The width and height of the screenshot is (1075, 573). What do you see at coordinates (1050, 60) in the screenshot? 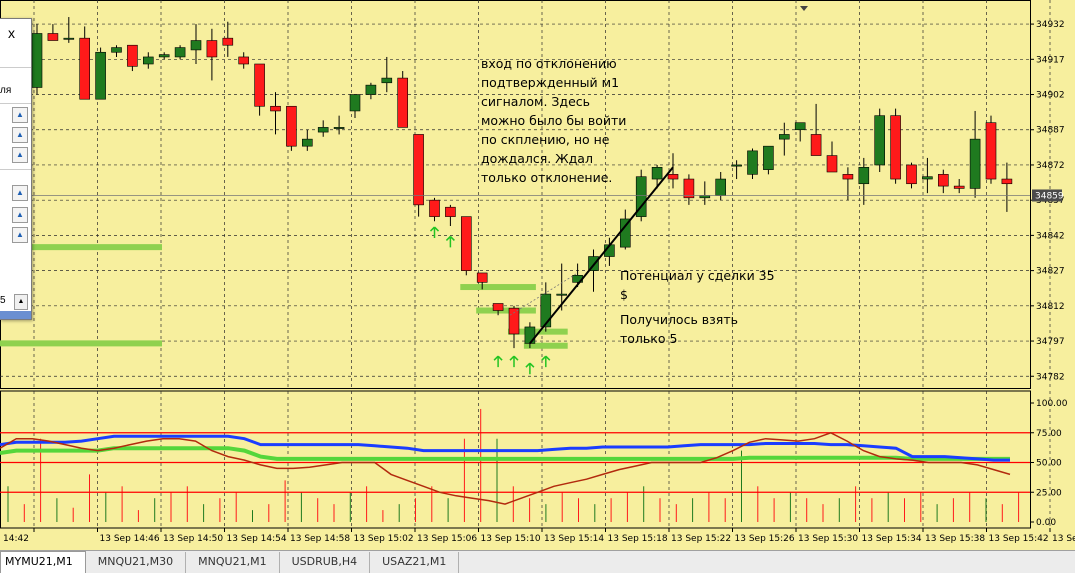
I see `price-tick-label: 34917` at bounding box center [1050, 60].